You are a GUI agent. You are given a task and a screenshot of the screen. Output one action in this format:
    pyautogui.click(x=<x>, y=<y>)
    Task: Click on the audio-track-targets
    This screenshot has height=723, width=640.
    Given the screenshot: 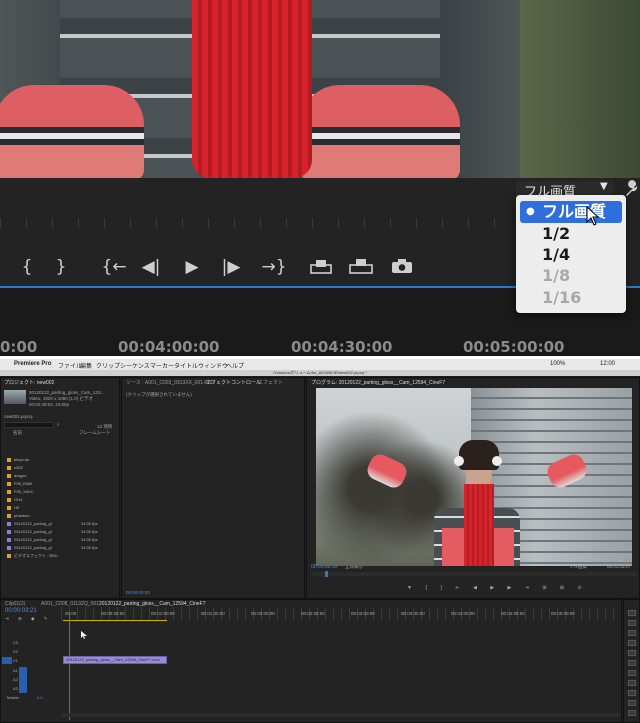 What is the action you would take?
    pyautogui.click(x=23, y=680)
    